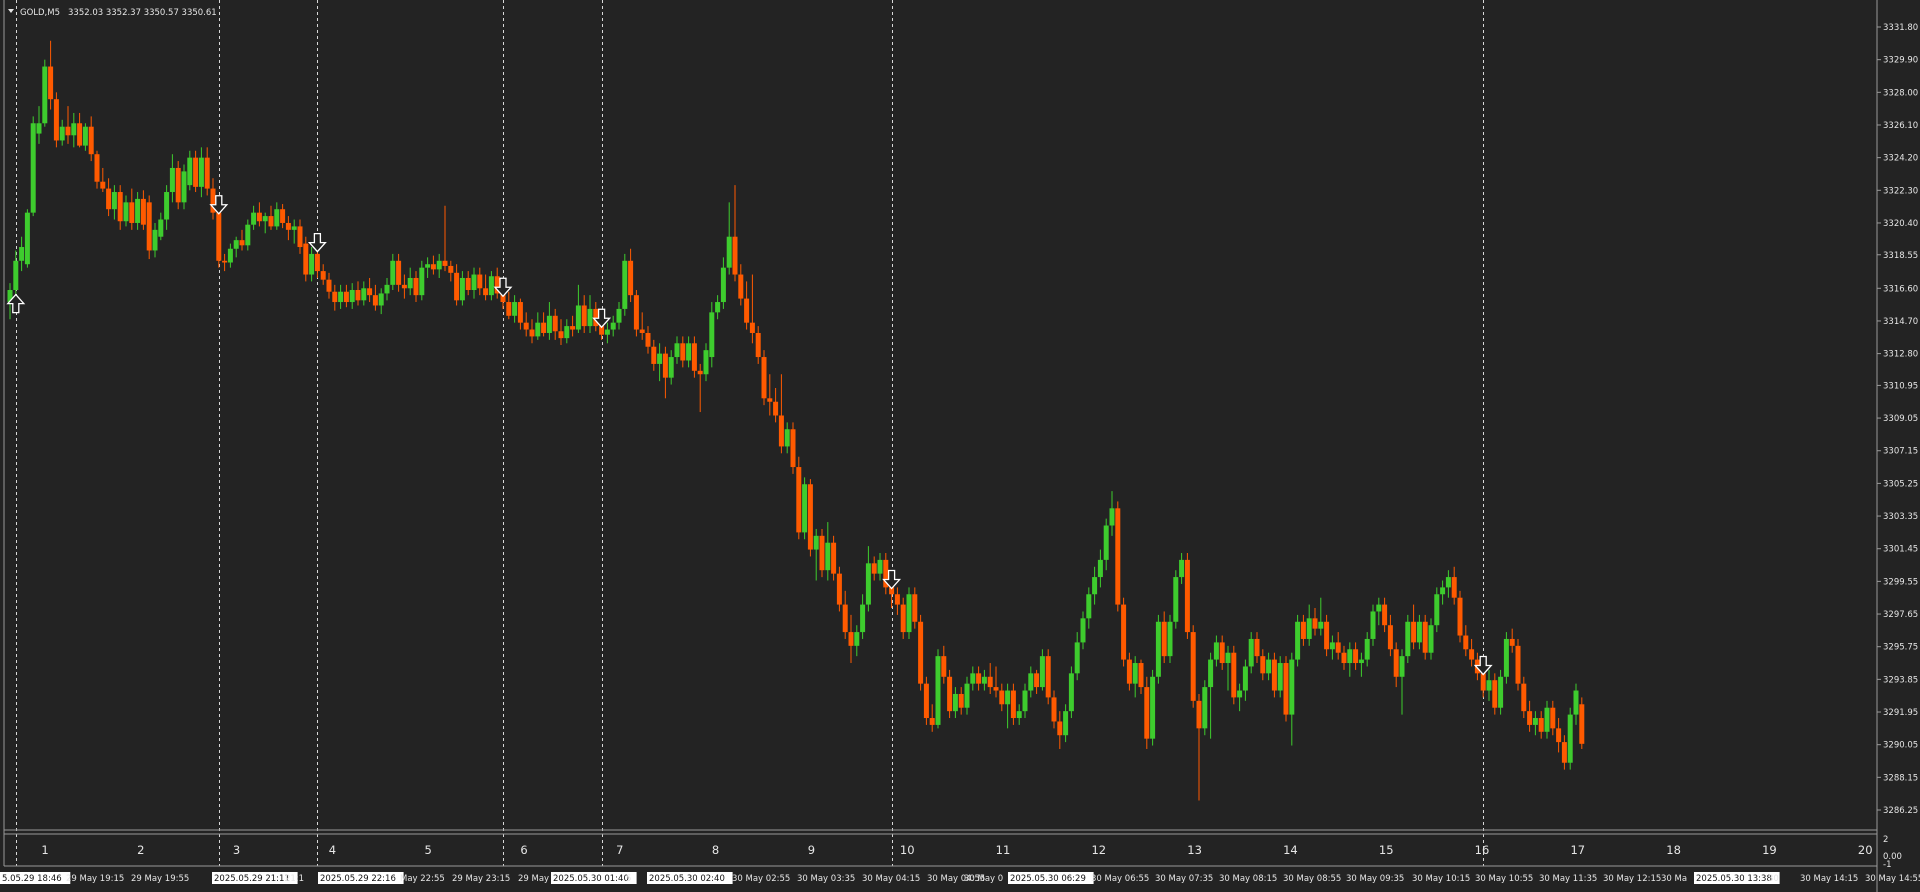 This screenshot has width=1920, height=892. I want to click on price-tick-label: 3288.15, so click(1900, 778).